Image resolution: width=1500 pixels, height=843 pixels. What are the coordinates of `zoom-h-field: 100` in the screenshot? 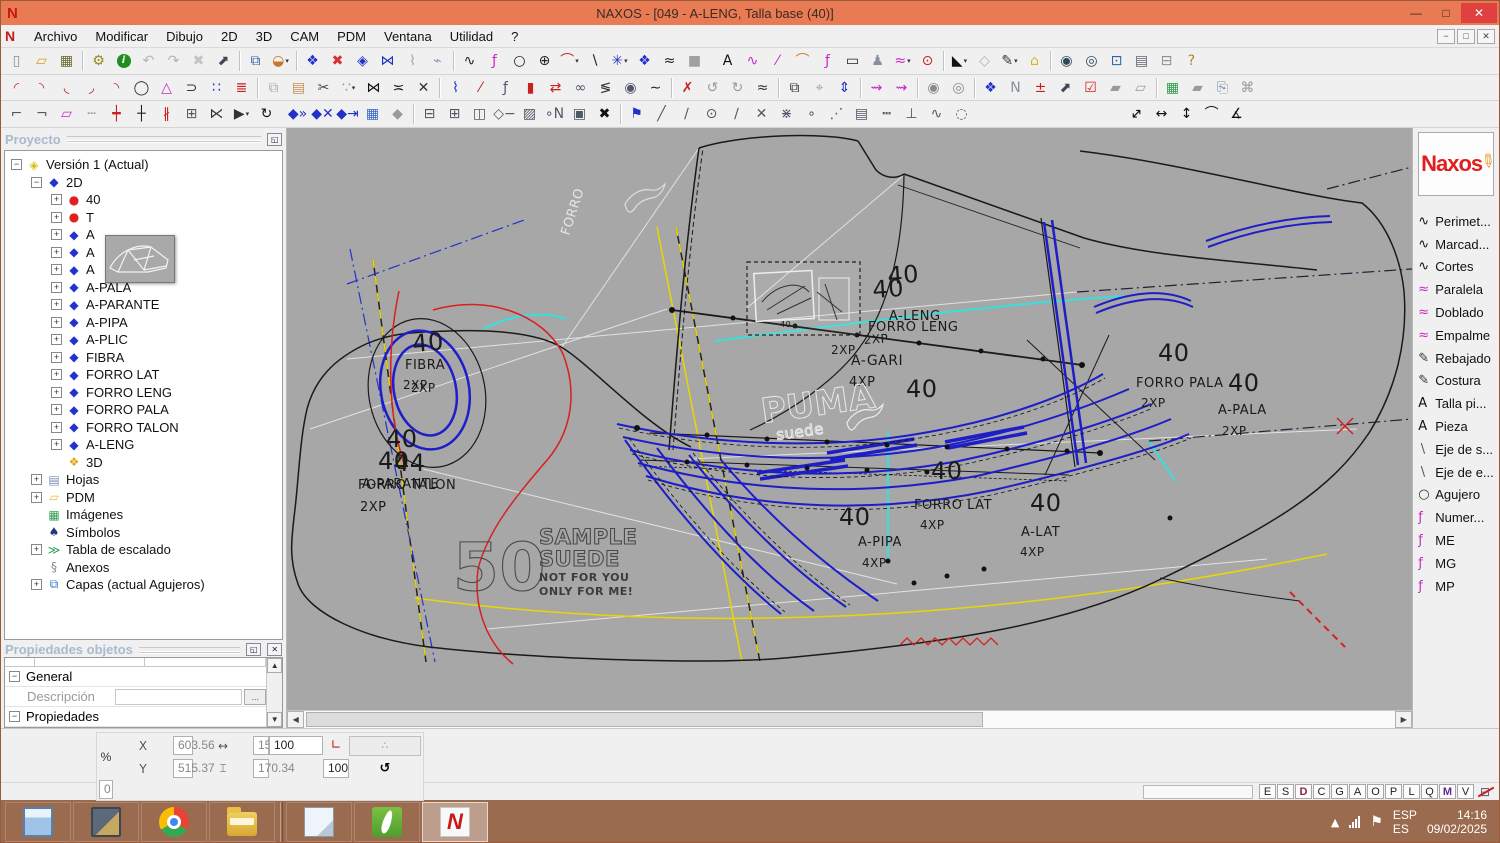 It's located at (296, 745).